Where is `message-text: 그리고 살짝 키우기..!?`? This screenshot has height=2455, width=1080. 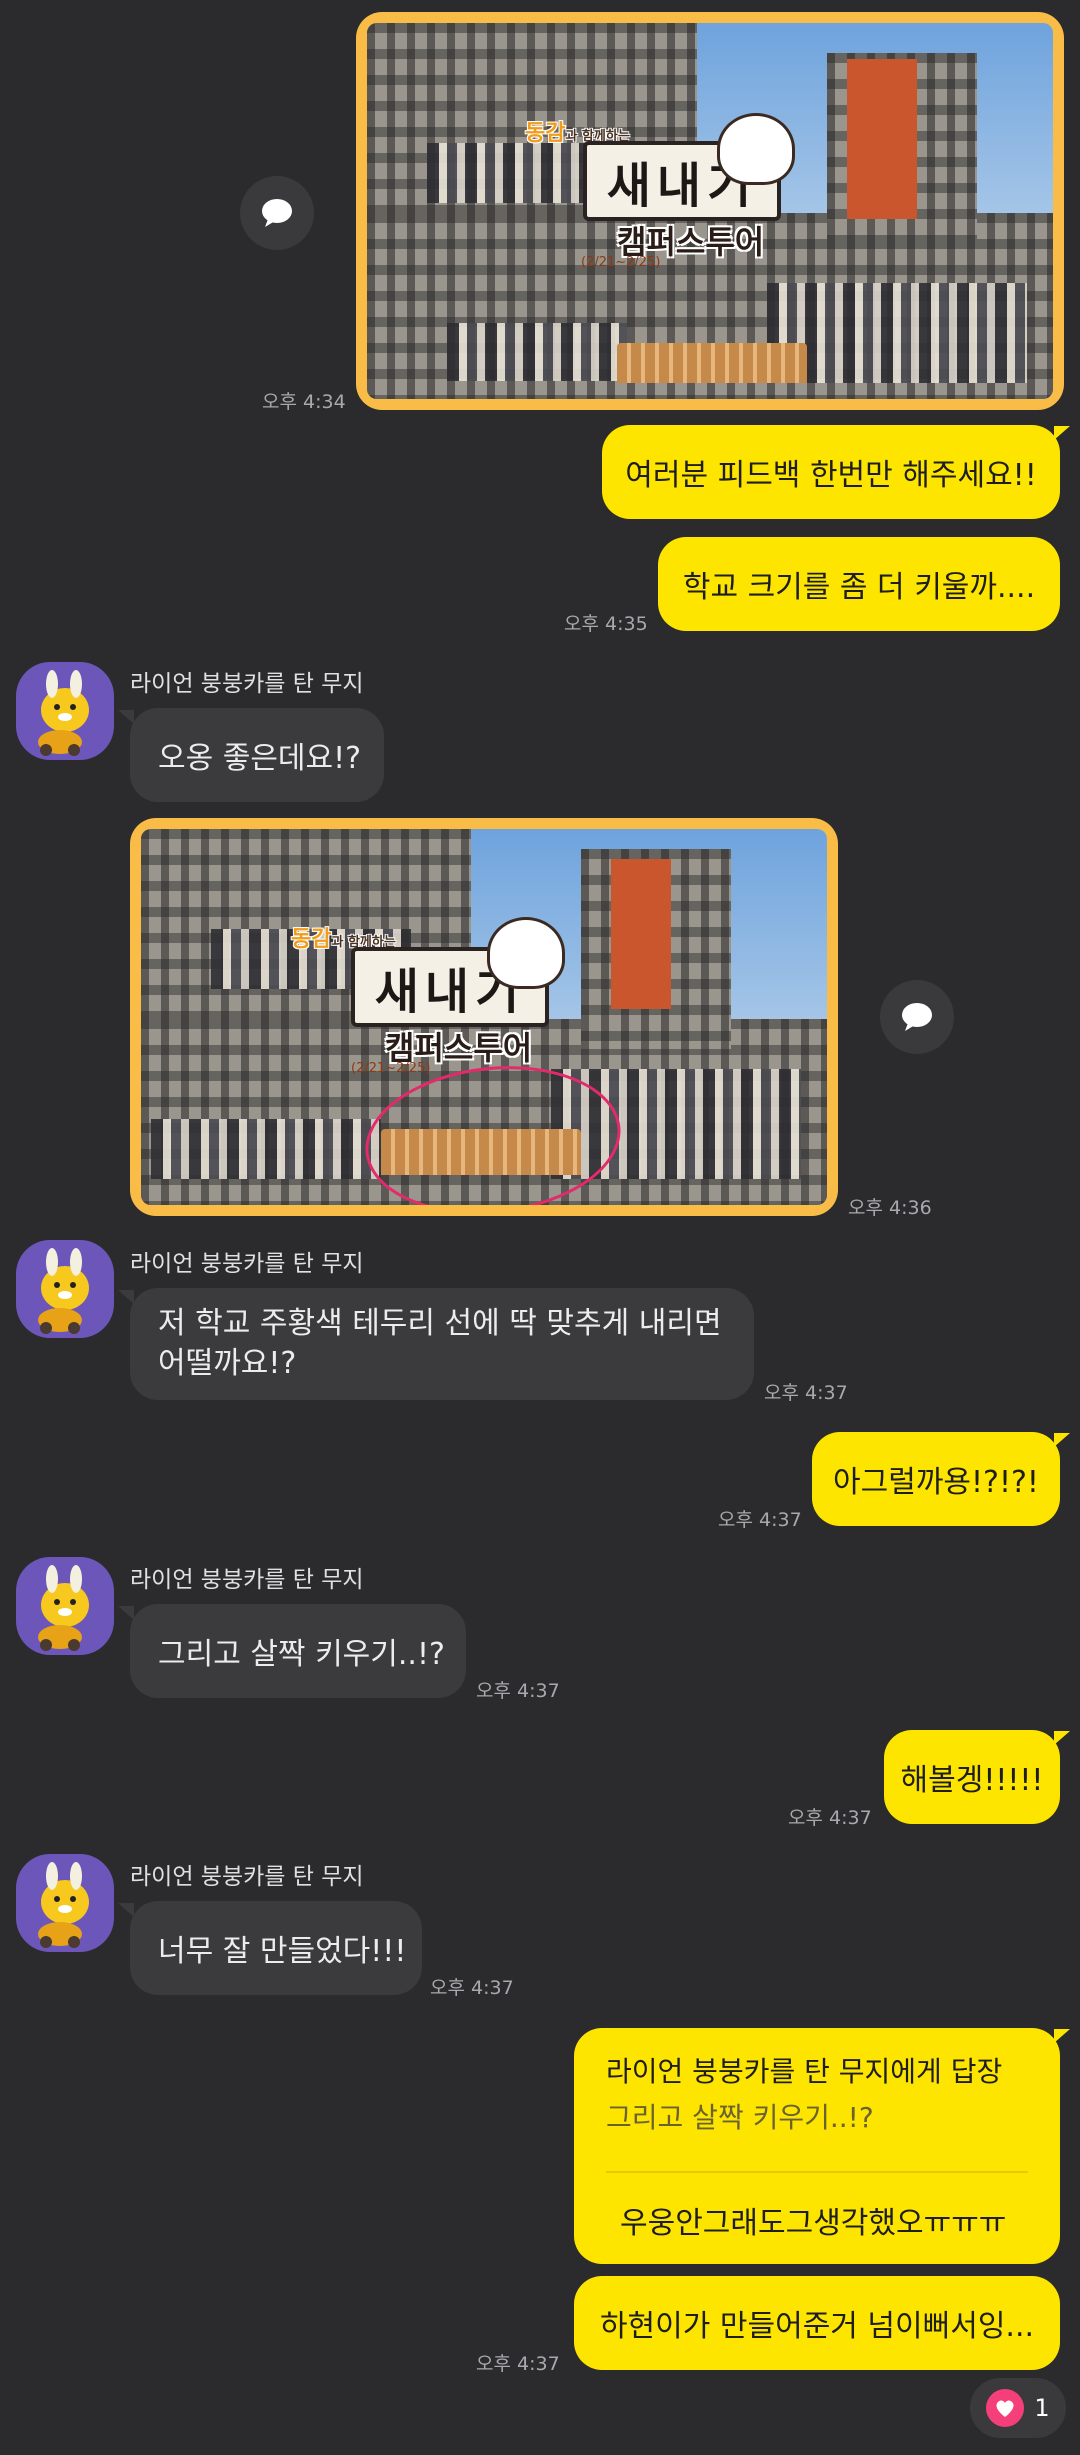
message-text: 그리고 살짝 키우기..!? is located at coordinates (301, 1654).